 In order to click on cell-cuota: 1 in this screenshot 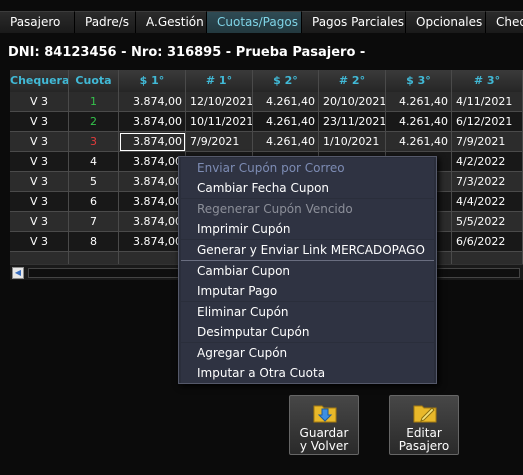, I will do `click(94, 102)`.